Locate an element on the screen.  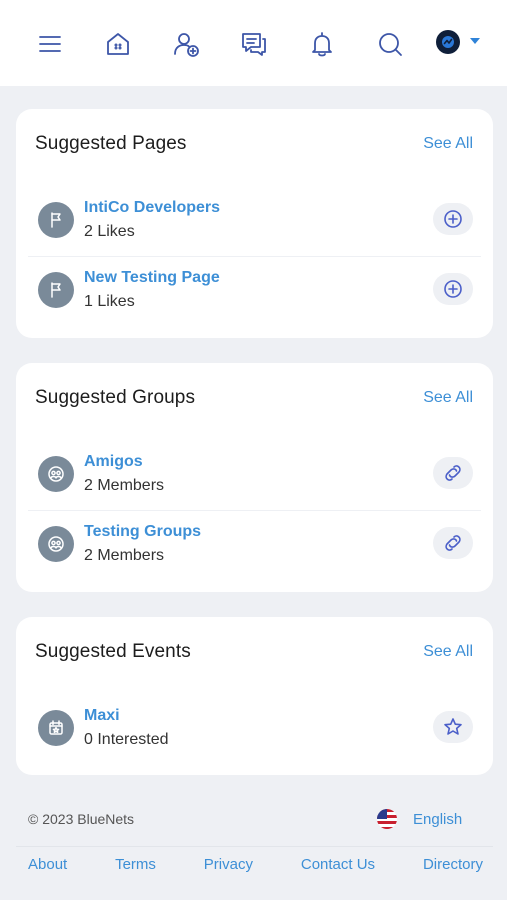
language-selector: English is located at coordinates (419, 819).